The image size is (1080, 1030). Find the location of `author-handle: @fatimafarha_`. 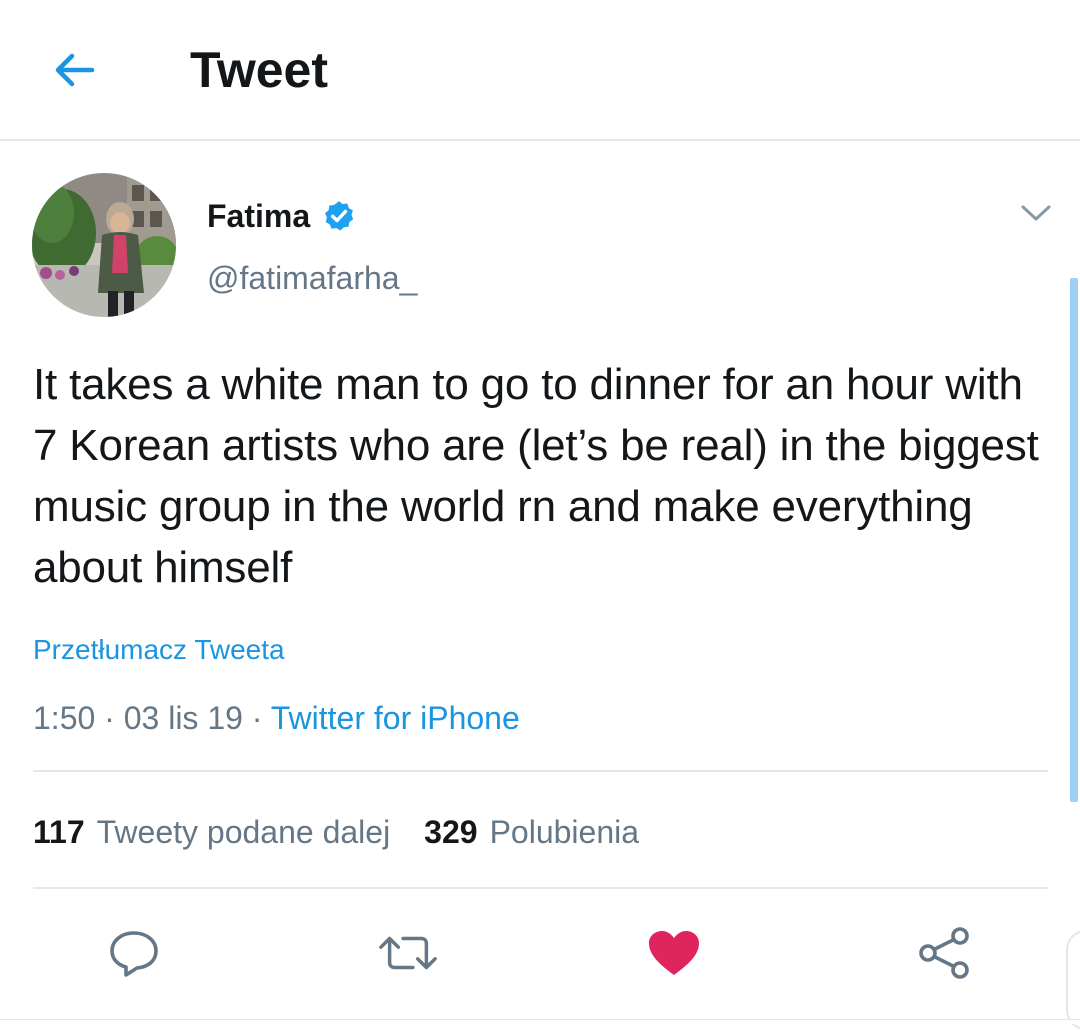

author-handle: @fatimafarha_ is located at coordinates (312, 278).